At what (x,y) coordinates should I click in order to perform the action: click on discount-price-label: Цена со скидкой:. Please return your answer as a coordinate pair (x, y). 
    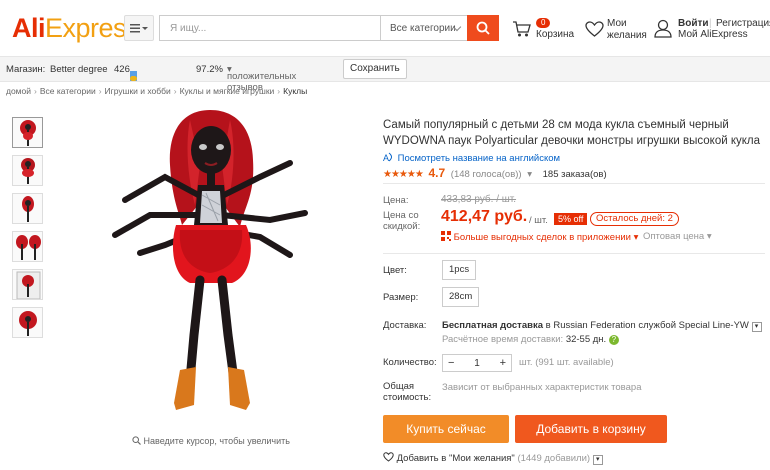
    Looking at the image, I should click on (401, 221).